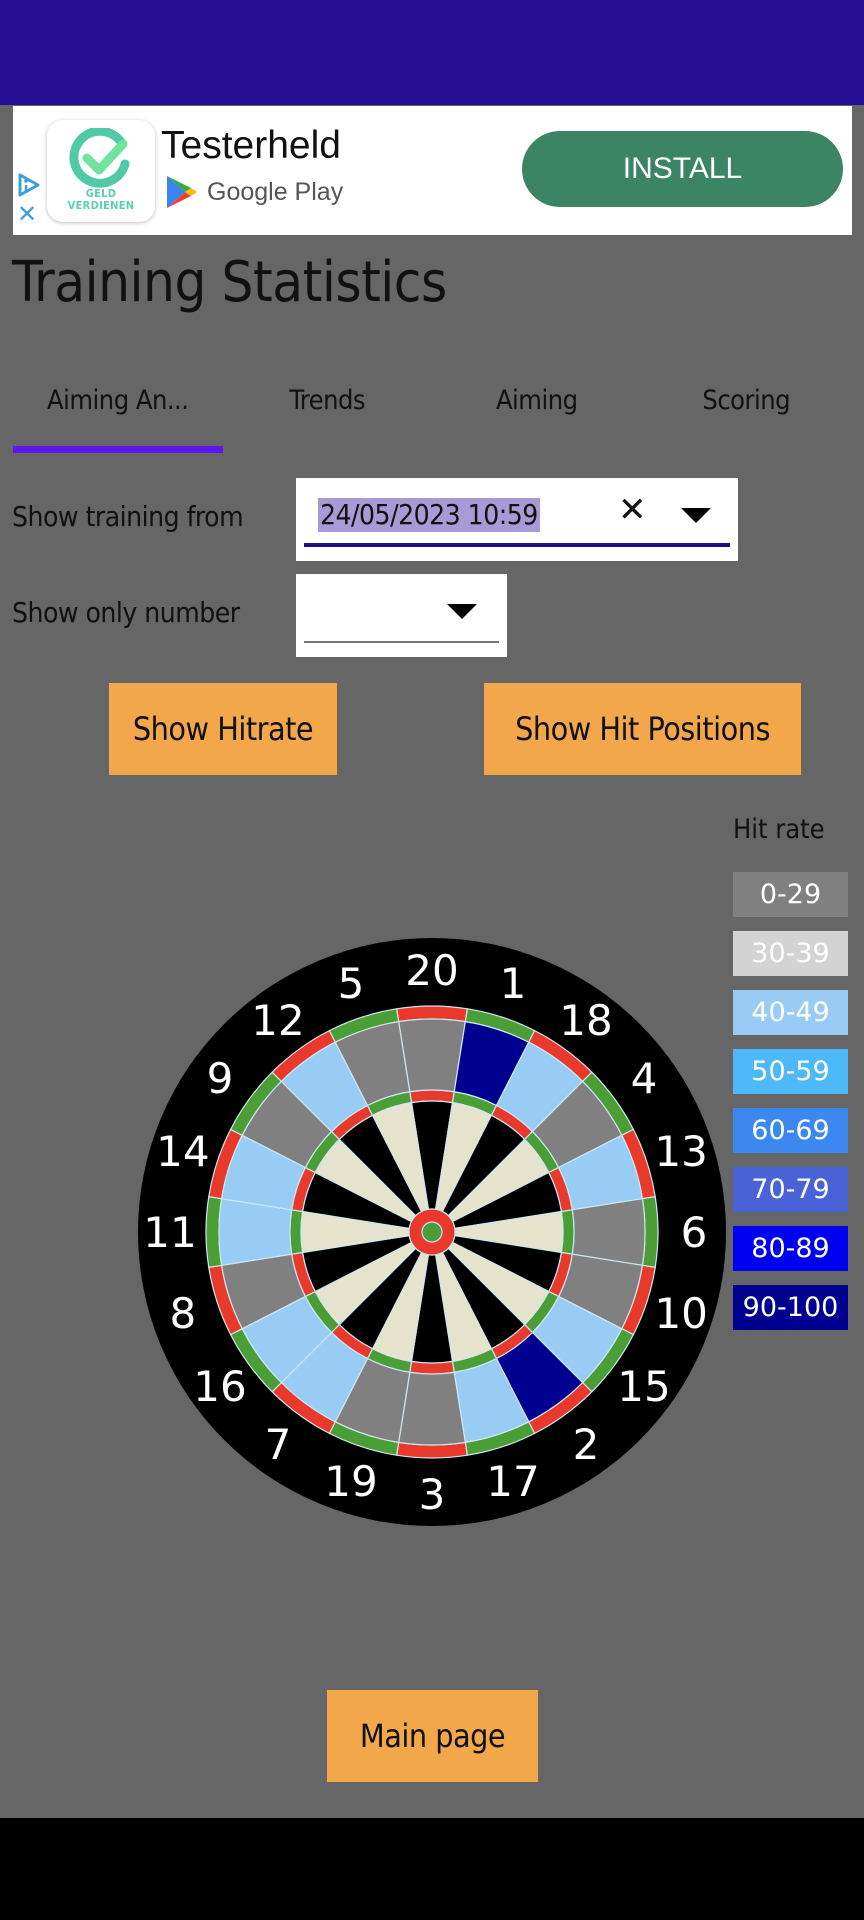 The image size is (864, 1920). Describe the element at coordinates (350, 1481) in the screenshot. I see `board-number-19: 19` at that location.